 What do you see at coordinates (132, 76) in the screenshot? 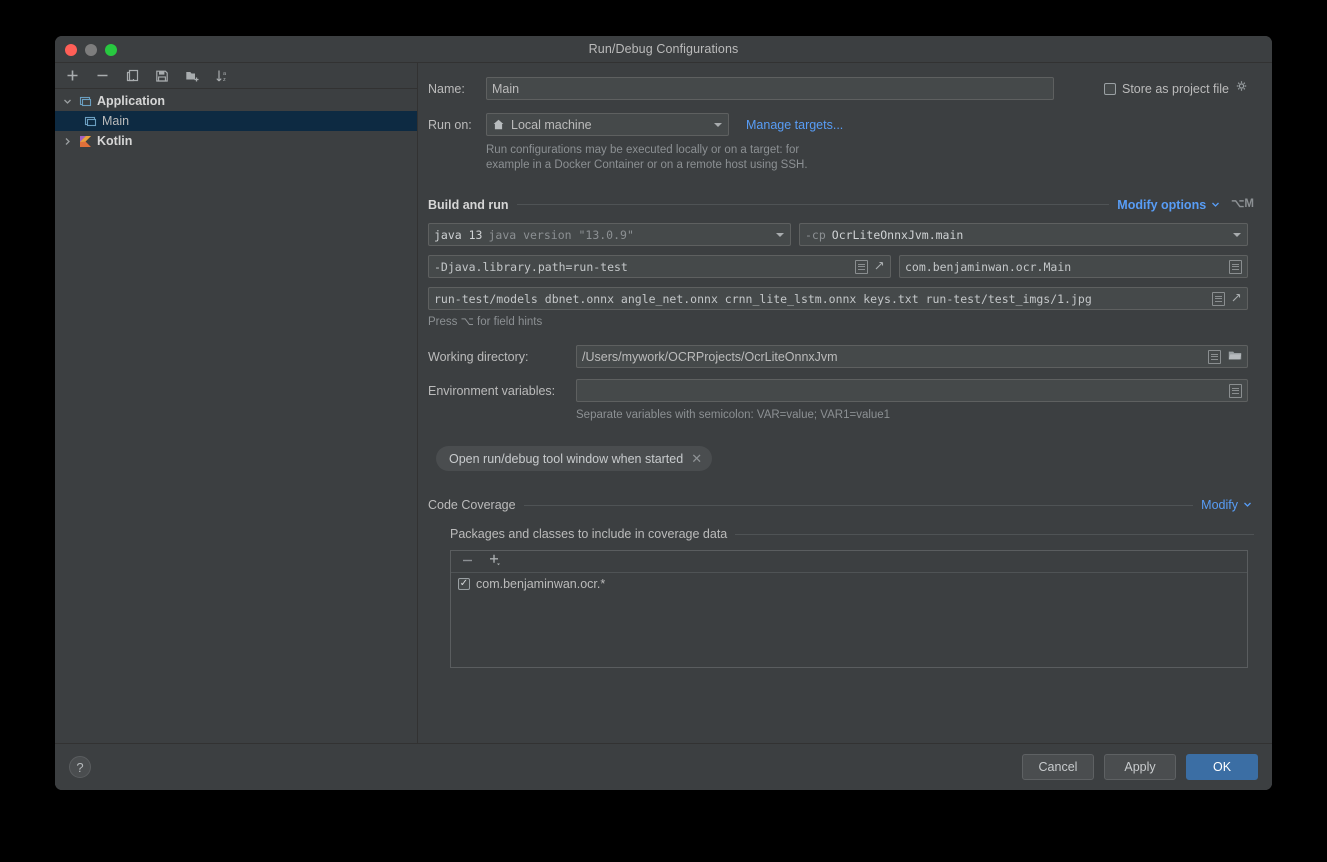
I see `copy-configuration-button` at bounding box center [132, 76].